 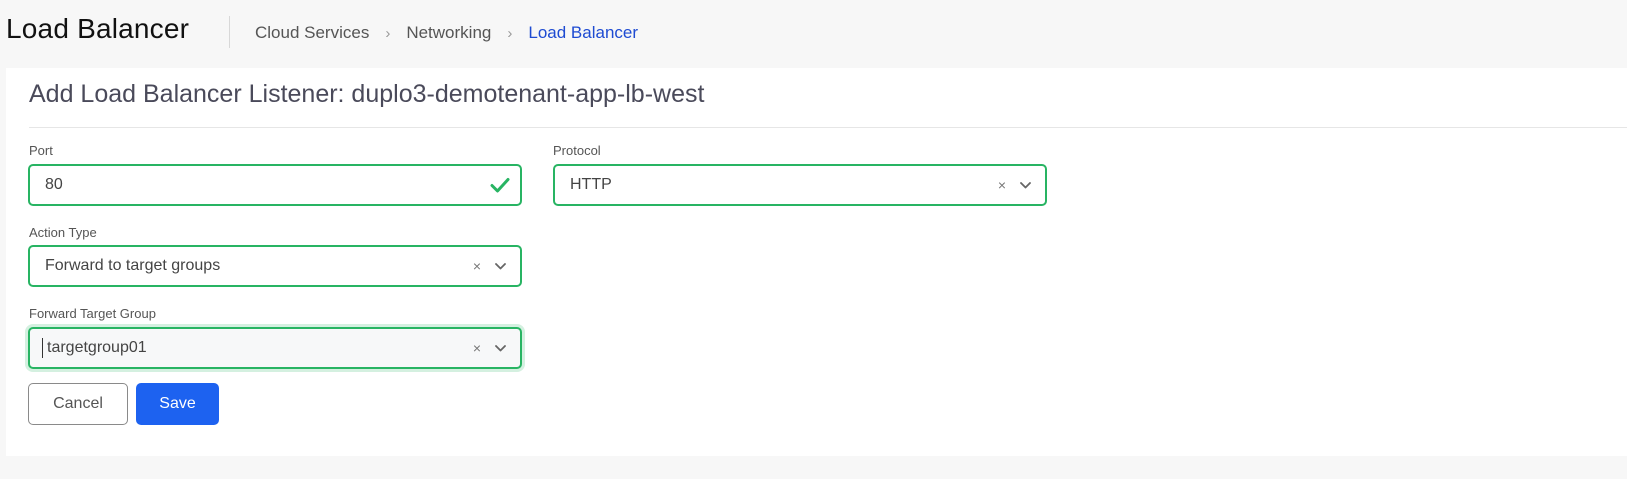 What do you see at coordinates (275, 348) in the screenshot?
I see `forward-target-group-select: targetgroup01 ×` at bounding box center [275, 348].